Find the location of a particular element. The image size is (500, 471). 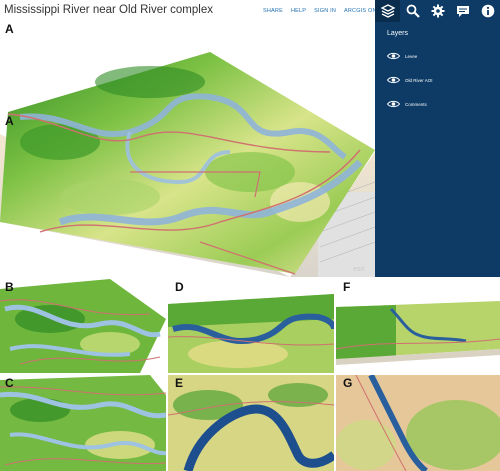

share-link: SHARE is located at coordinates (273, 11).